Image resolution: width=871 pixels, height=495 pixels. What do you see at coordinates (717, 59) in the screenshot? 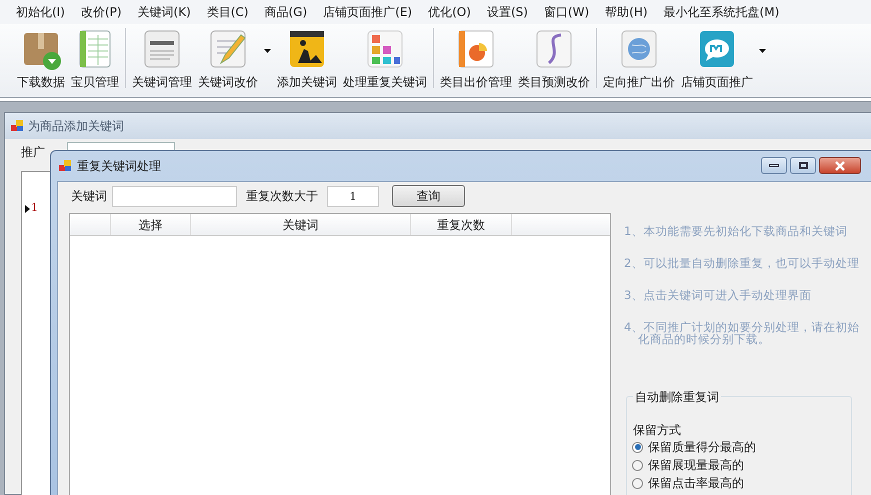
I see `toolbar-button: 店铺页面推广` at bounding box center [717, 59].